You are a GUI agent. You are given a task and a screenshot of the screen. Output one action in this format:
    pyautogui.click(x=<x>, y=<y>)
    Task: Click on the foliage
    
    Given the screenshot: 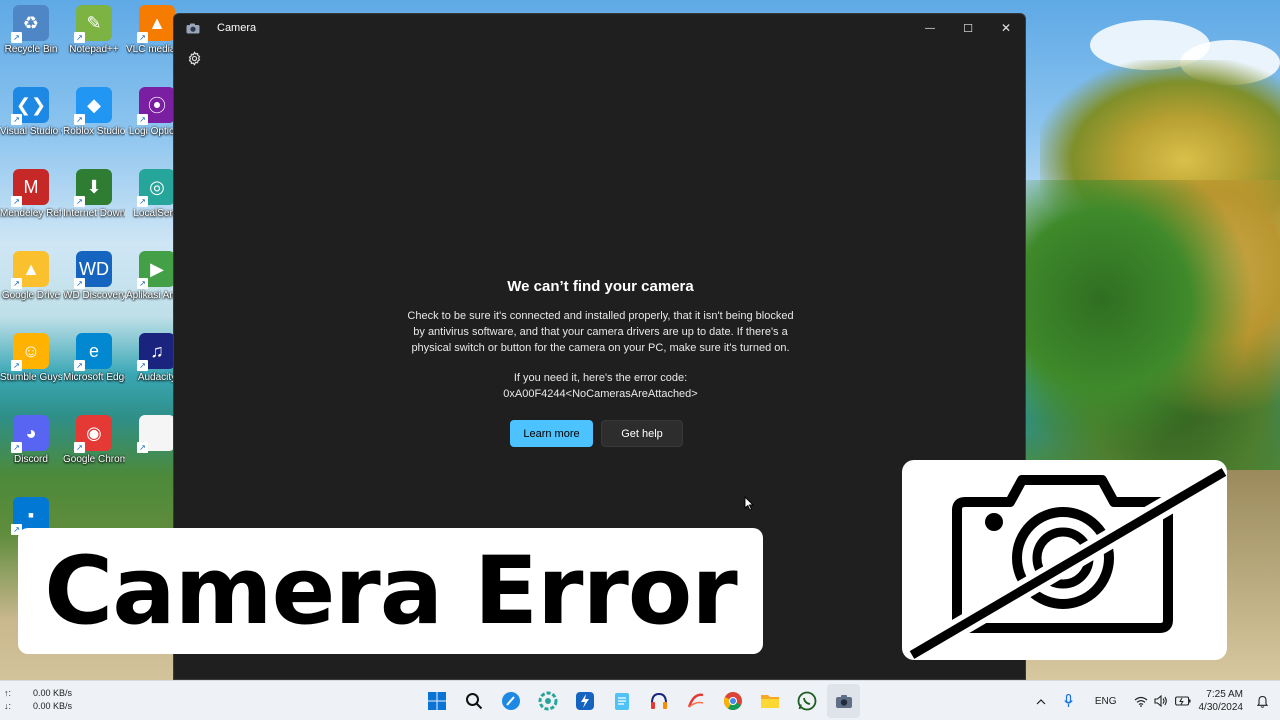 What is the action you would take?
    pyautogui.click(x=1153, y=330)
    